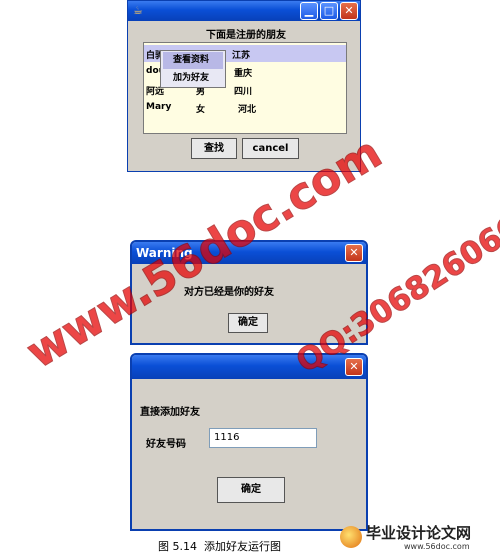 The height and width of the screenshot is (556, 500). Describe the element at coordinates (193, 78) in the screenshot. I see `menu-item-add-friend: 加为好友` at that location.